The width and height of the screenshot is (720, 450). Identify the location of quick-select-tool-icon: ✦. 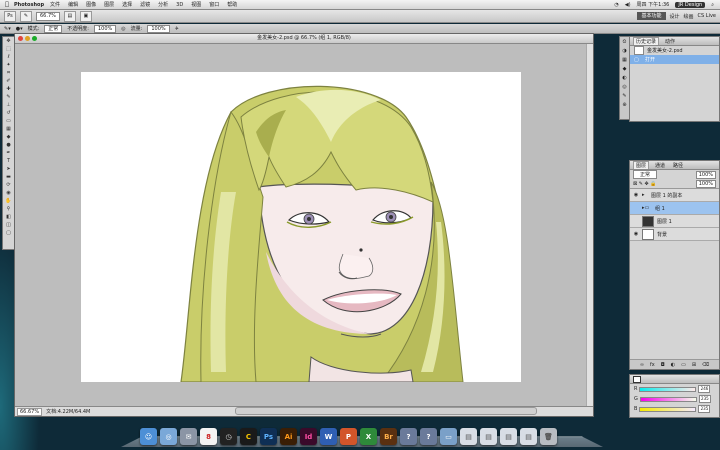
(8, 65).